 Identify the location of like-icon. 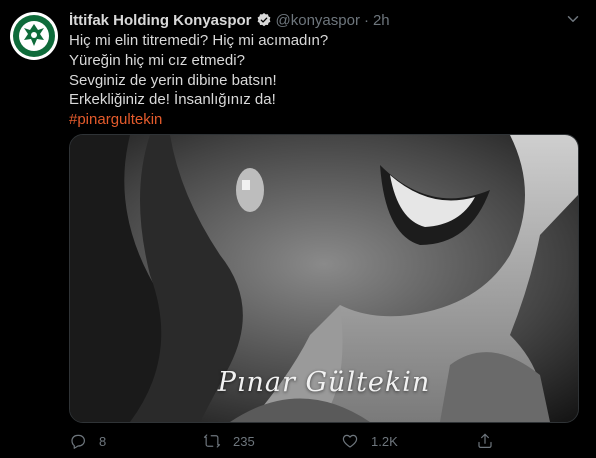
(350, 441).